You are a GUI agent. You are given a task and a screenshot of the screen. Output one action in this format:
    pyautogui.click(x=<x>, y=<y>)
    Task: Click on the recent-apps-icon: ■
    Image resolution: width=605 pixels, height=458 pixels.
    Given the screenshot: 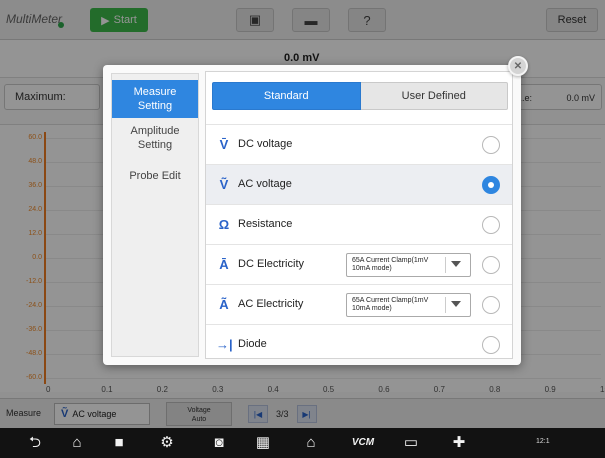 What is the action you would take?
    pyautogui.click(x=119, y=443)
    